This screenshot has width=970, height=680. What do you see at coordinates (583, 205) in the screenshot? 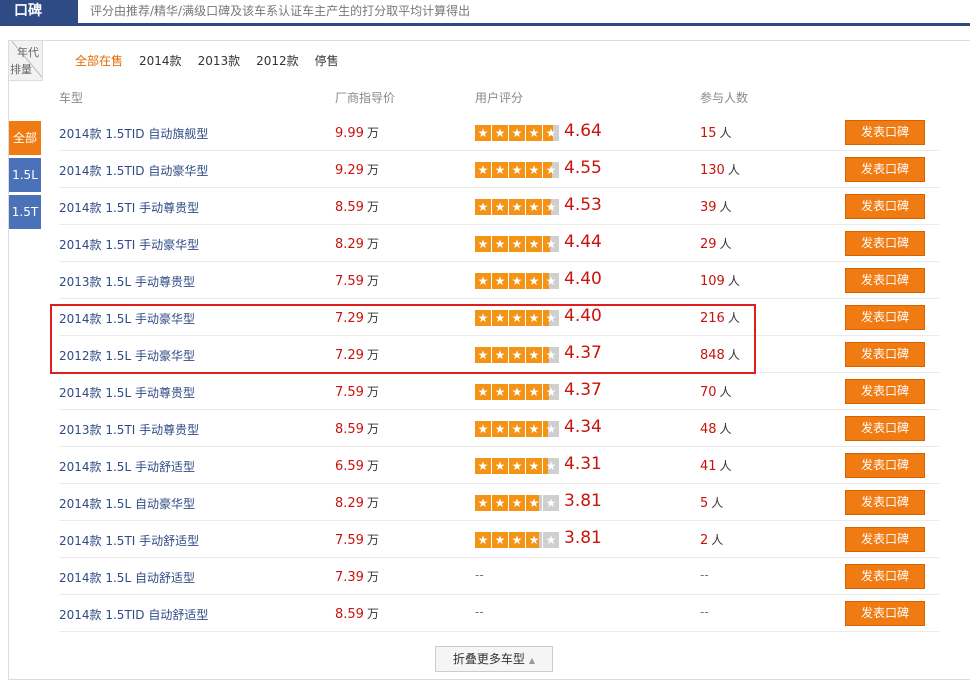
I see `rating-score: 4.53` at bounding box center [583, 205].